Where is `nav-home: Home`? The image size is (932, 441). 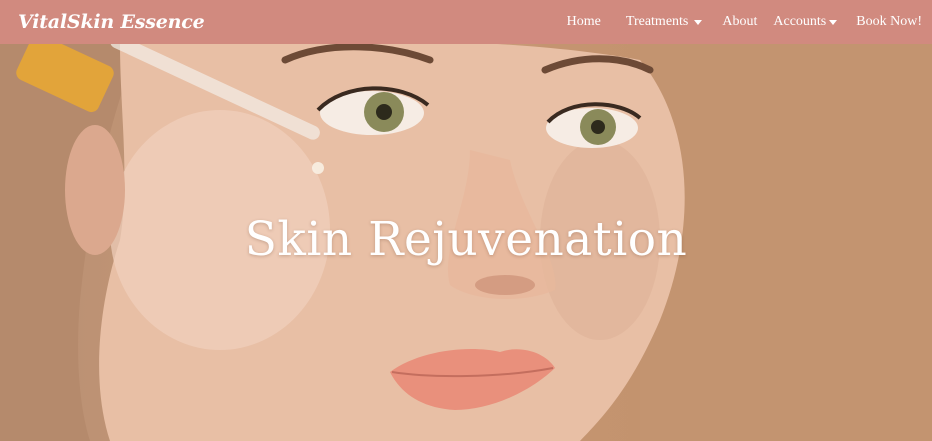
nav-home: Home is located at coordinates (584, 22).